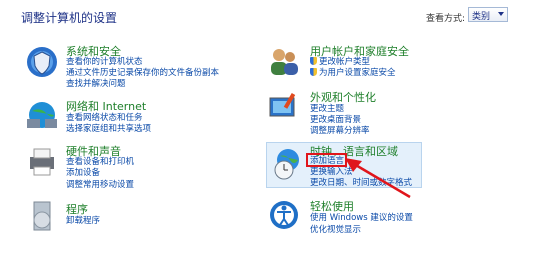 Image resolution: width=554 pixels, height=267 pixels. Describe the element at coordinates (378, 178) in the screenshot. I see `annotation-arrow-icon` at that location.